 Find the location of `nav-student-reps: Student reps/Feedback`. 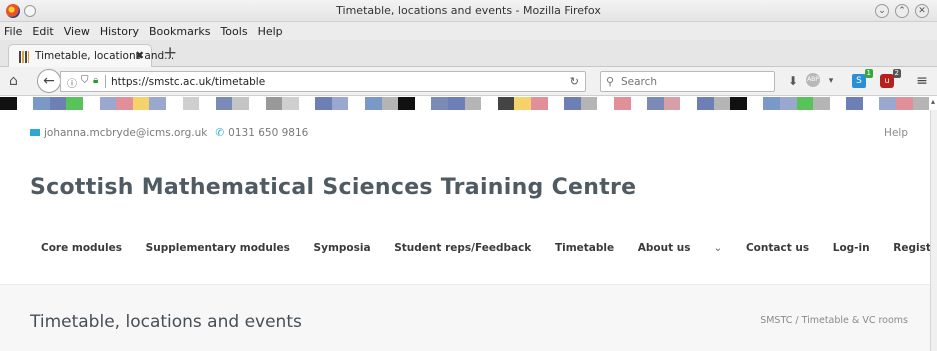

nav-student-reps: Student reps/Feedback is located at coordinates (462, 248).